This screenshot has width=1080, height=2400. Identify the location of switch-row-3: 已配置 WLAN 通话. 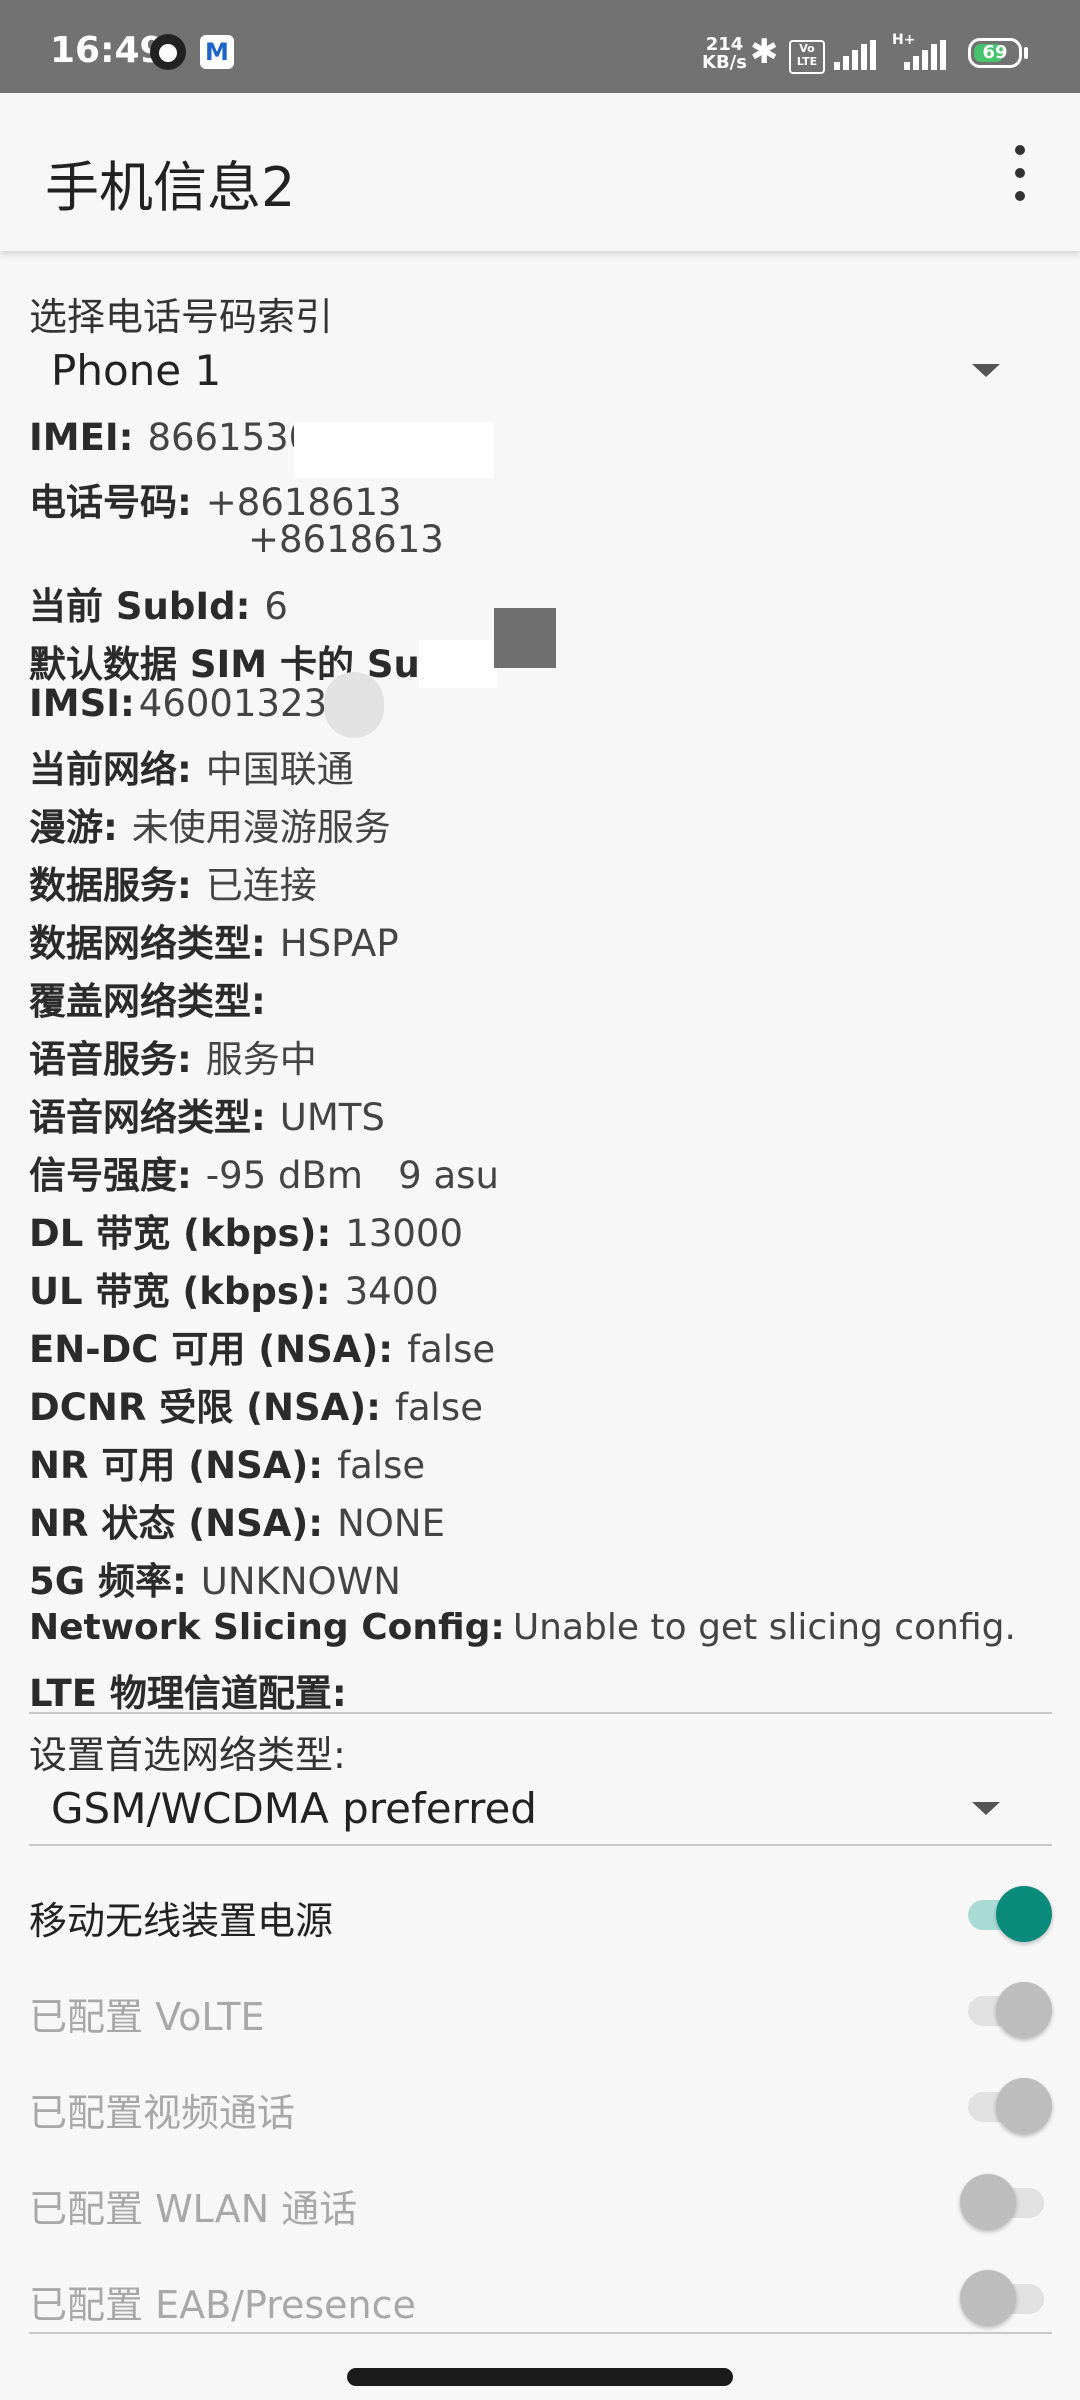
(540, 2202).